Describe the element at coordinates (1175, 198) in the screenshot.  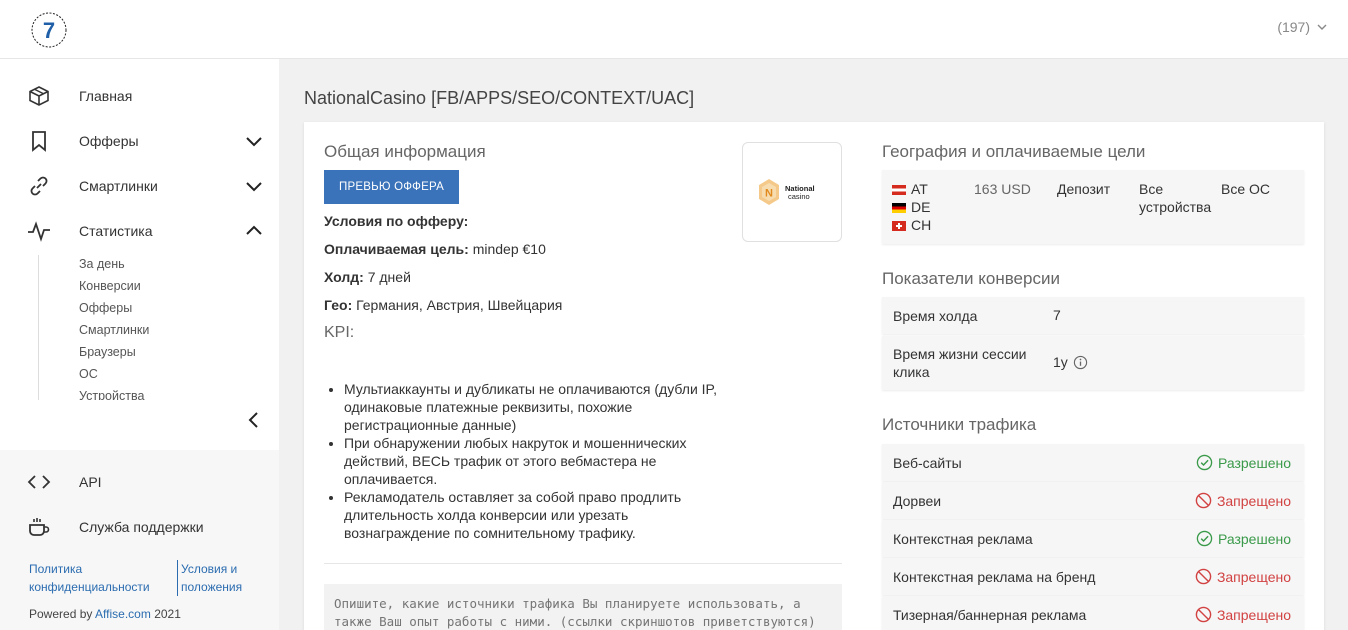
I see `geo-devices: Все устройства` at that location.